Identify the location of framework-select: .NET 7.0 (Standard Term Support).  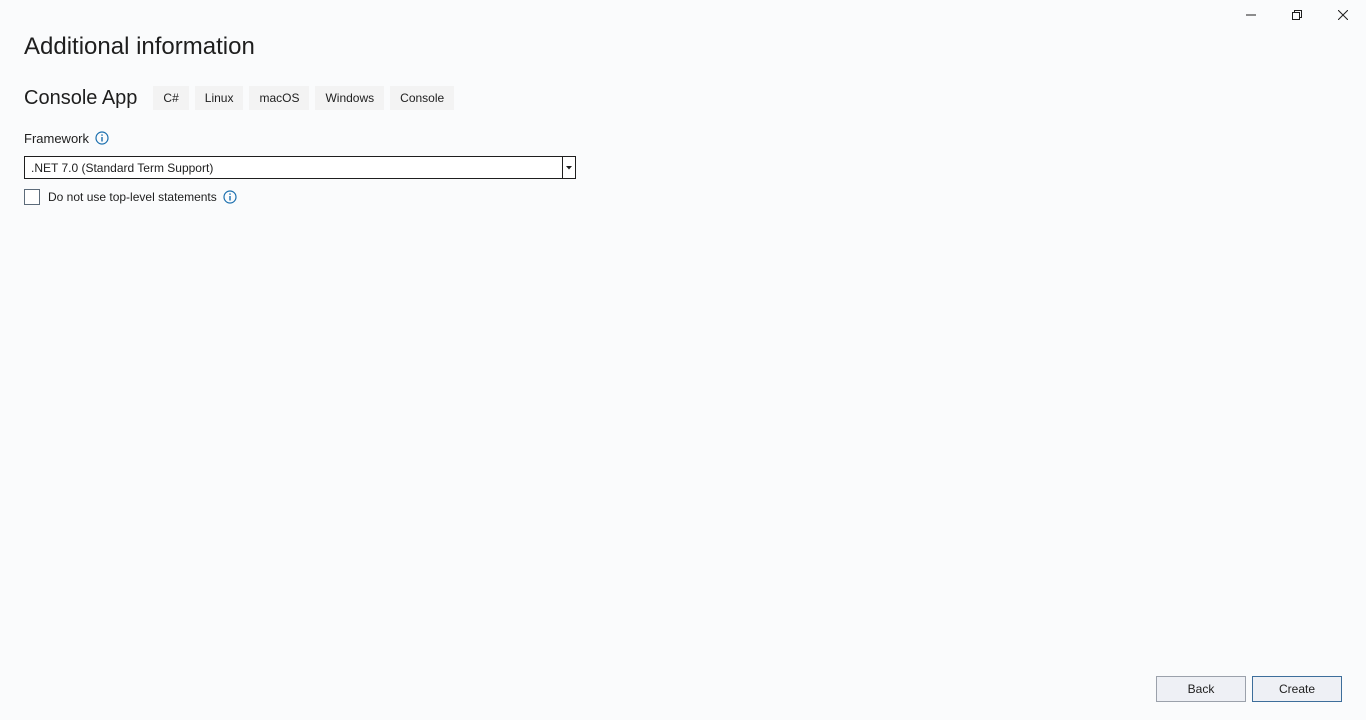
(300, 167).